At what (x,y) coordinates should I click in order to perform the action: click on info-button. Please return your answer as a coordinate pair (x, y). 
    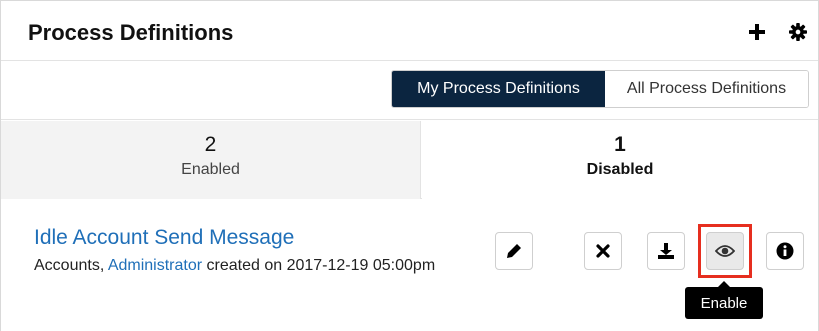
    Looking at the image, I should click on (785, 251).